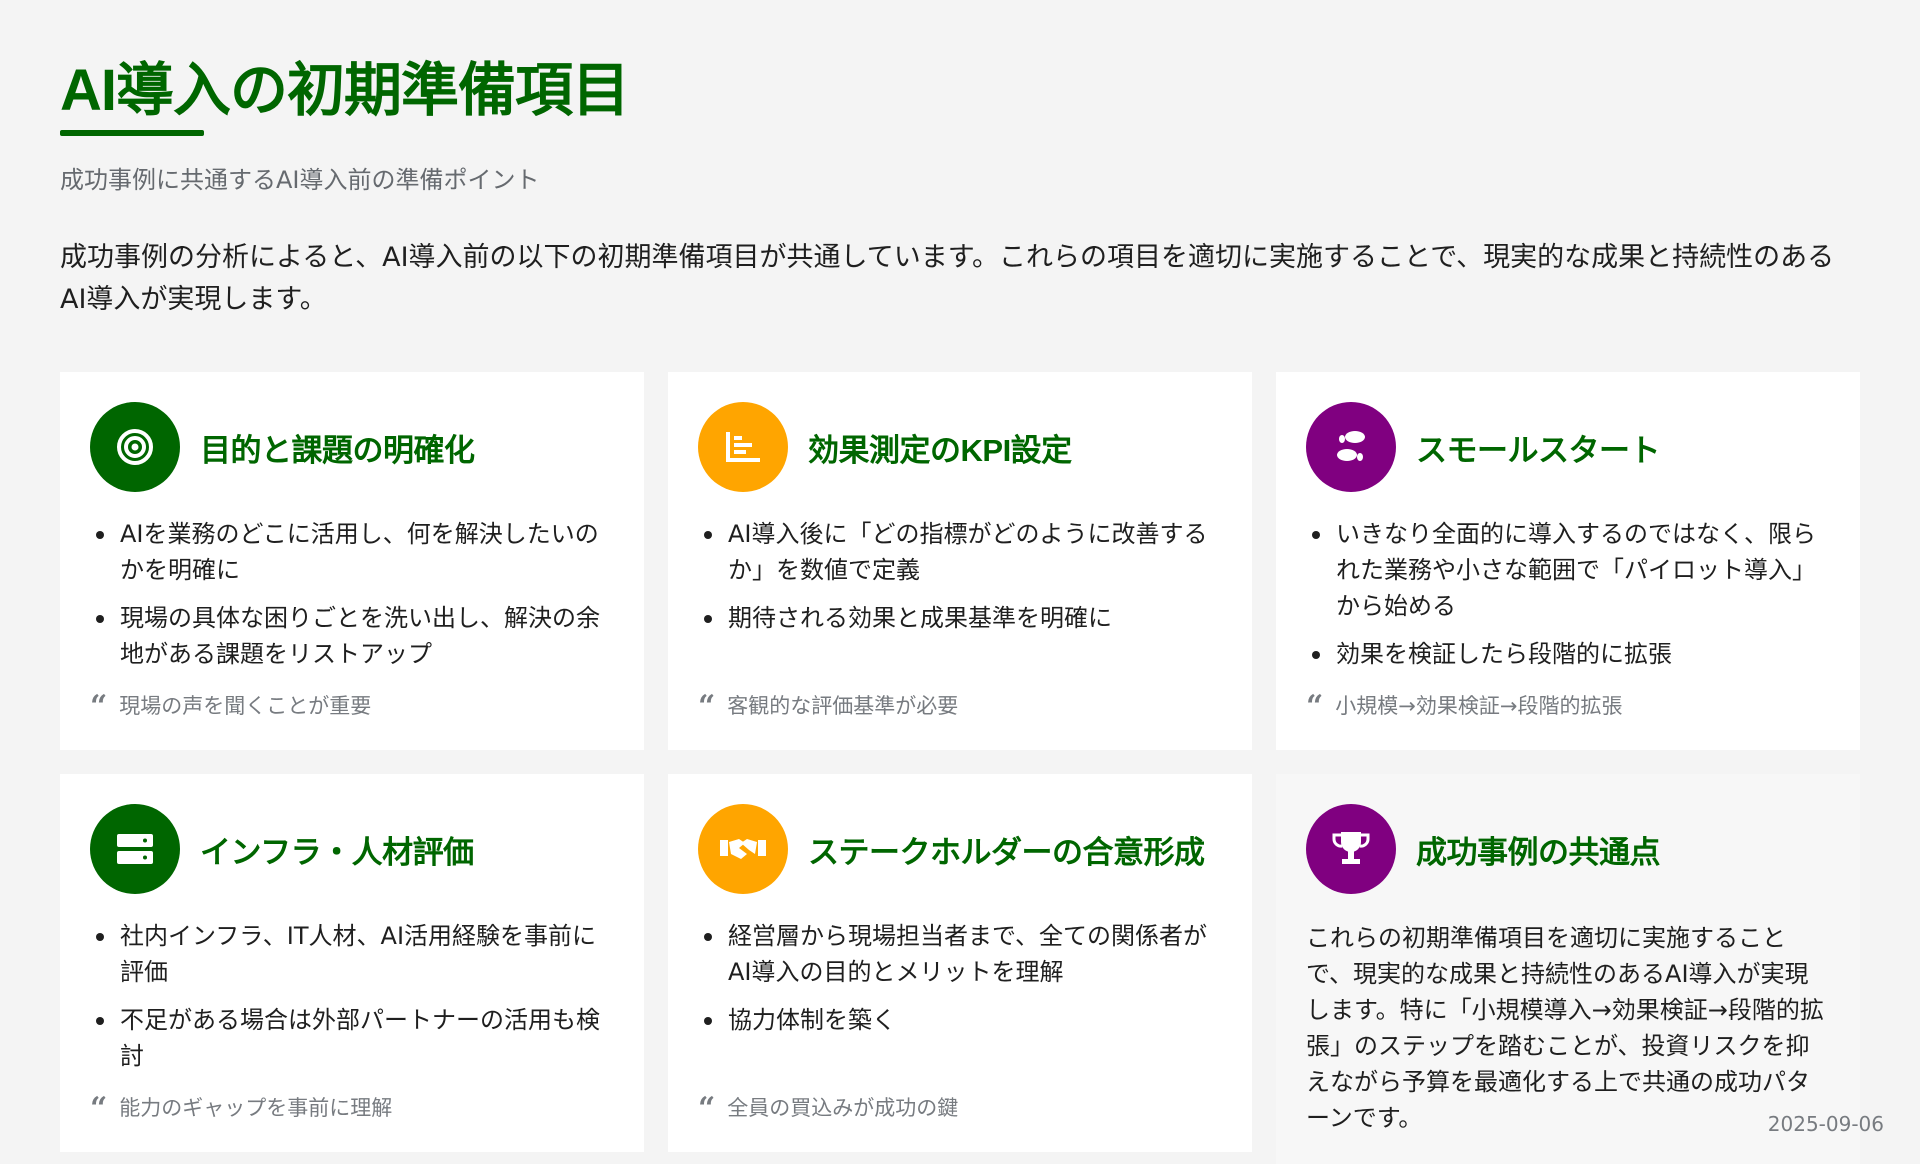 The width and height of the screenshot is (1920, 1164). Describe the element at coordinates (135, 849) in the screenshot. I see `server-icon` at that location.